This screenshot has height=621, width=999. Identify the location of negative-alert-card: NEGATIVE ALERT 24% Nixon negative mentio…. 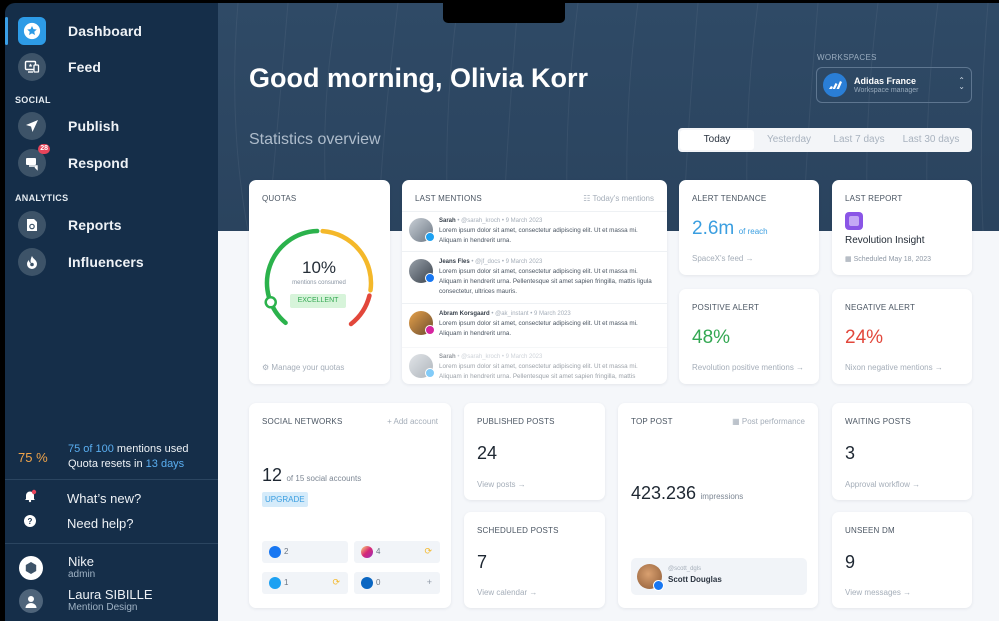
(902, 336).